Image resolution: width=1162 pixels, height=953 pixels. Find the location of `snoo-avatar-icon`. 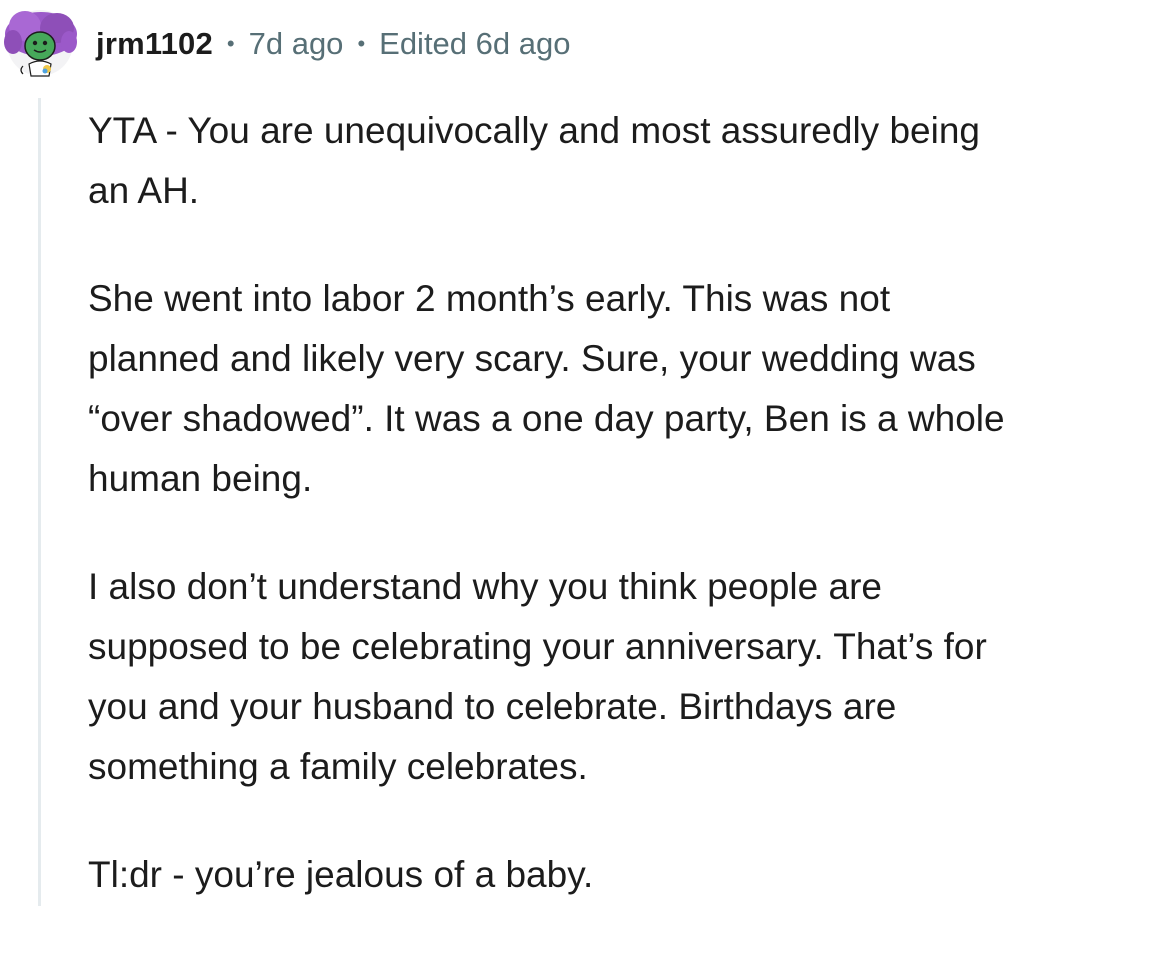

snoo-avatar-icon is located at coordinates (40, 43).